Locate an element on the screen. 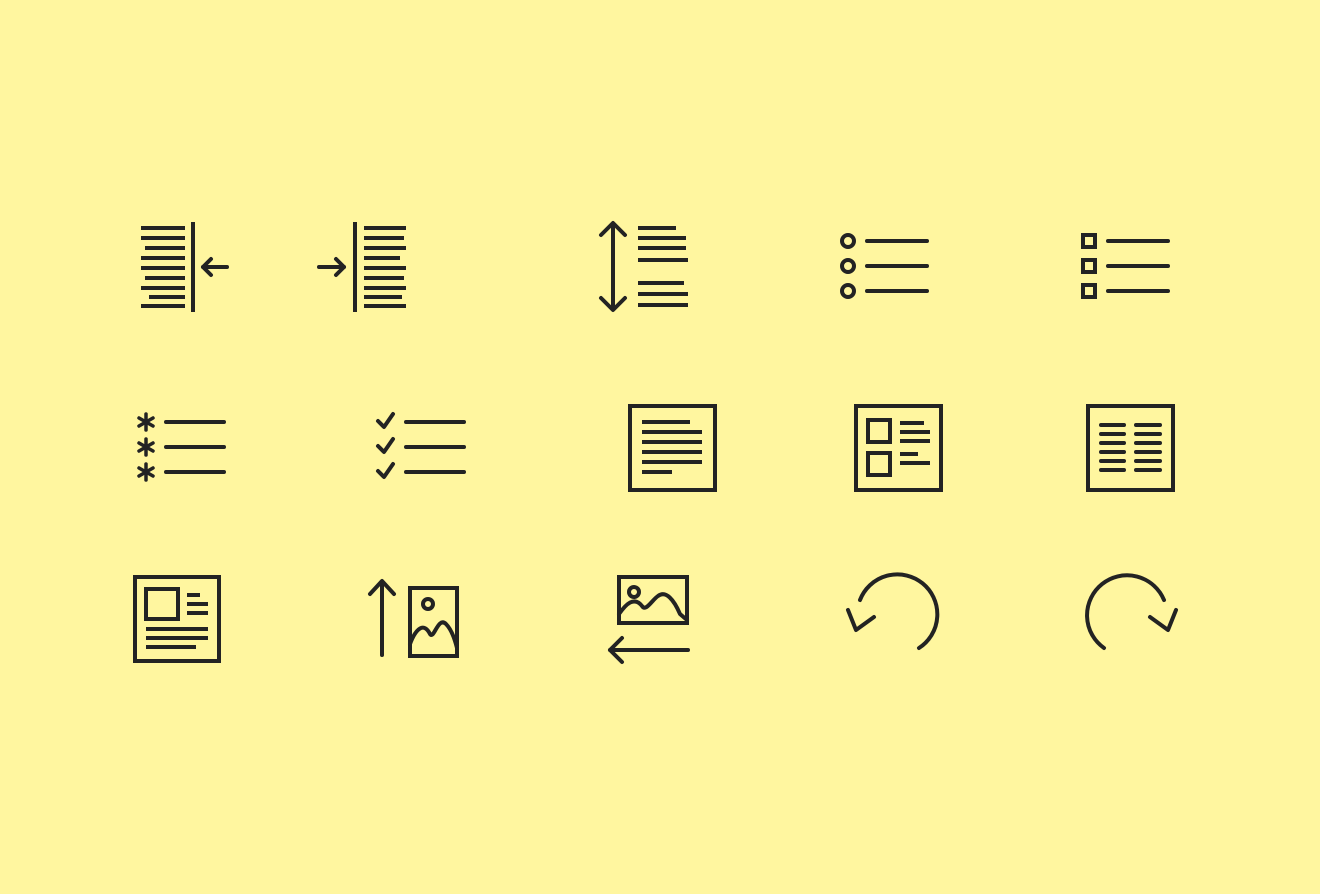  bulleted-list-square-icon is located at coordinates (1125, 266).